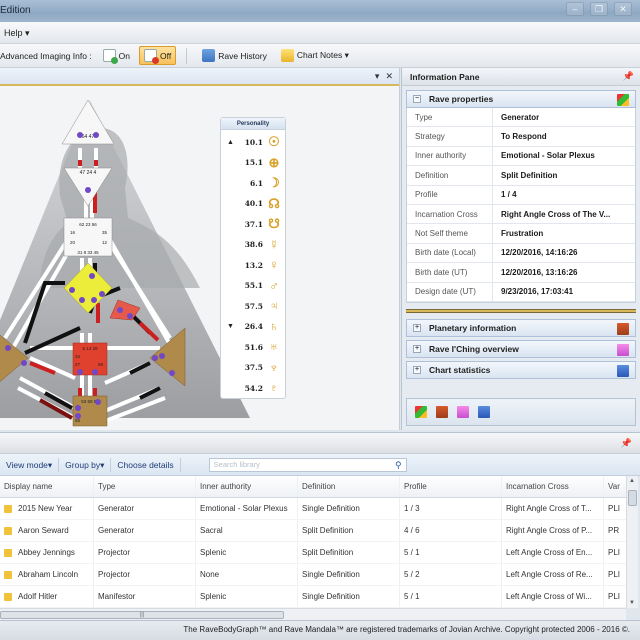 This screenshot has width=640, height=640. Describe the element at coordinates (247, 552) in the screenshot. I see `table-cell: Splenic` at that location.